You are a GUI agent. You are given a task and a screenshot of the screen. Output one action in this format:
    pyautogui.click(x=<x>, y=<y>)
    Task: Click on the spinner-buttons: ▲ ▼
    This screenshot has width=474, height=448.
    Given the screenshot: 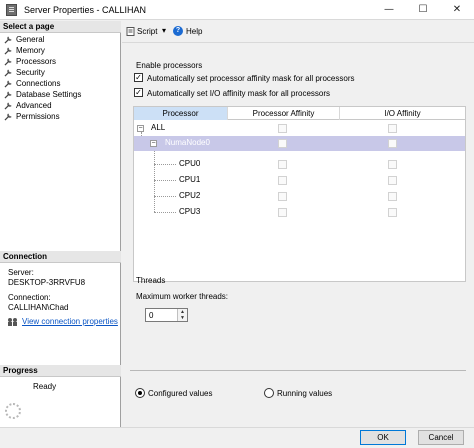 What is the action you would take?
    pyautogui.click(x=182, y=315)
    